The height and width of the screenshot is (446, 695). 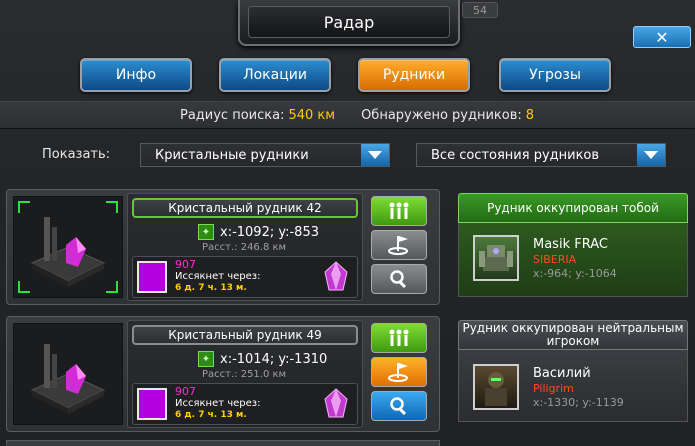 I want to click on mine-state-selected: Все состояния рудников, so click(x=515, y=155).